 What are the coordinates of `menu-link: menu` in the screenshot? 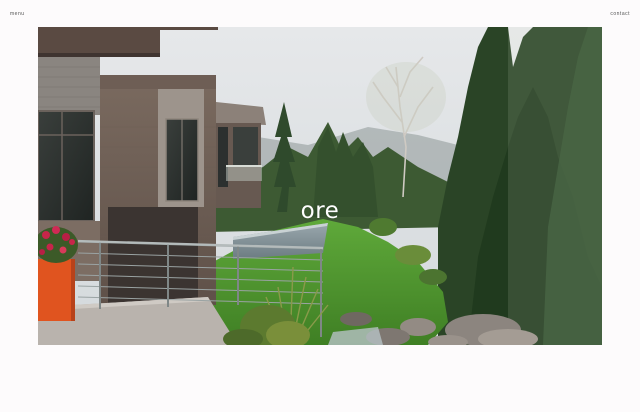 It's located at (17, 14).